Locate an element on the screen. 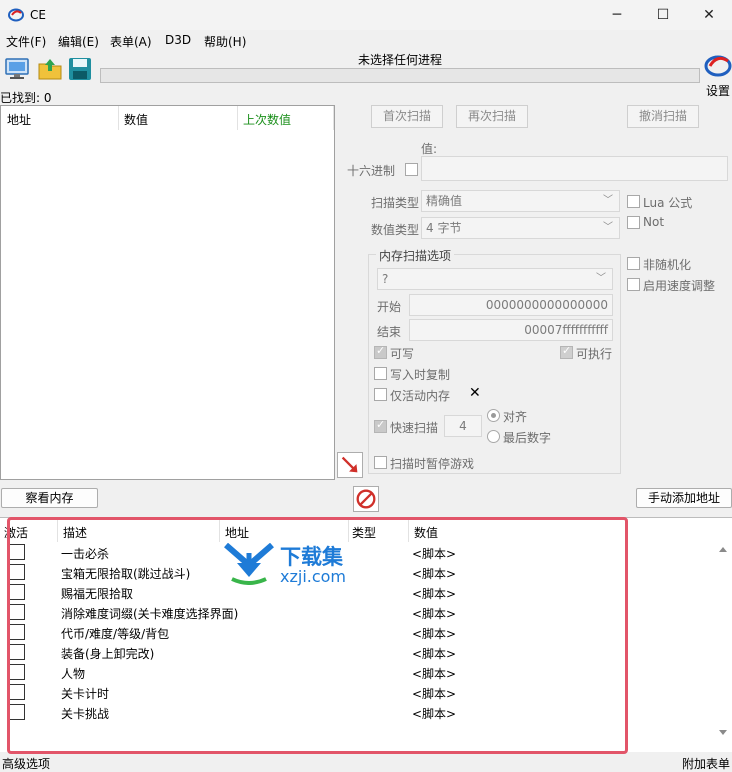 The height and width of the screenshot is (772, 732). align-label: 对齐 is located at coordinates (515, 417).